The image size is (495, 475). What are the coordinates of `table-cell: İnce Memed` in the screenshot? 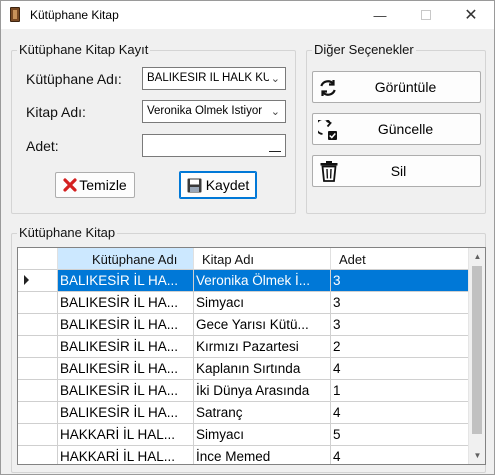 It's located at (262, 455).